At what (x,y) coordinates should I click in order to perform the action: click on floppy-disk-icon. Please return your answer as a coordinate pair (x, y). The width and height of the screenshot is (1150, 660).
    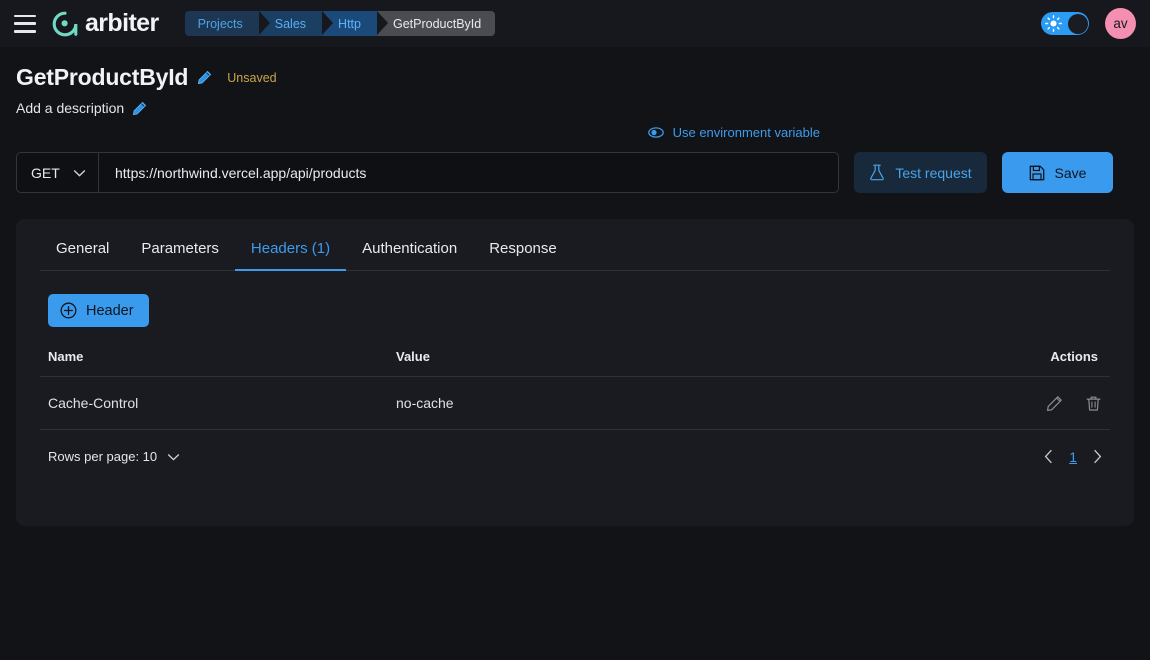
    Looking at the image, I should click on (1036, 172).